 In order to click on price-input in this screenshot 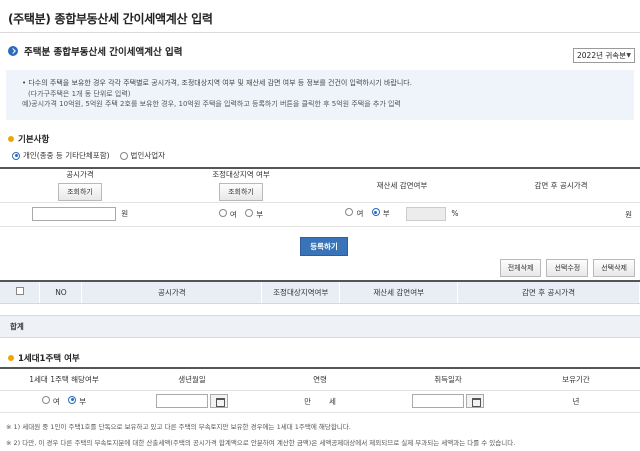, I will do `click(73, 214)`.